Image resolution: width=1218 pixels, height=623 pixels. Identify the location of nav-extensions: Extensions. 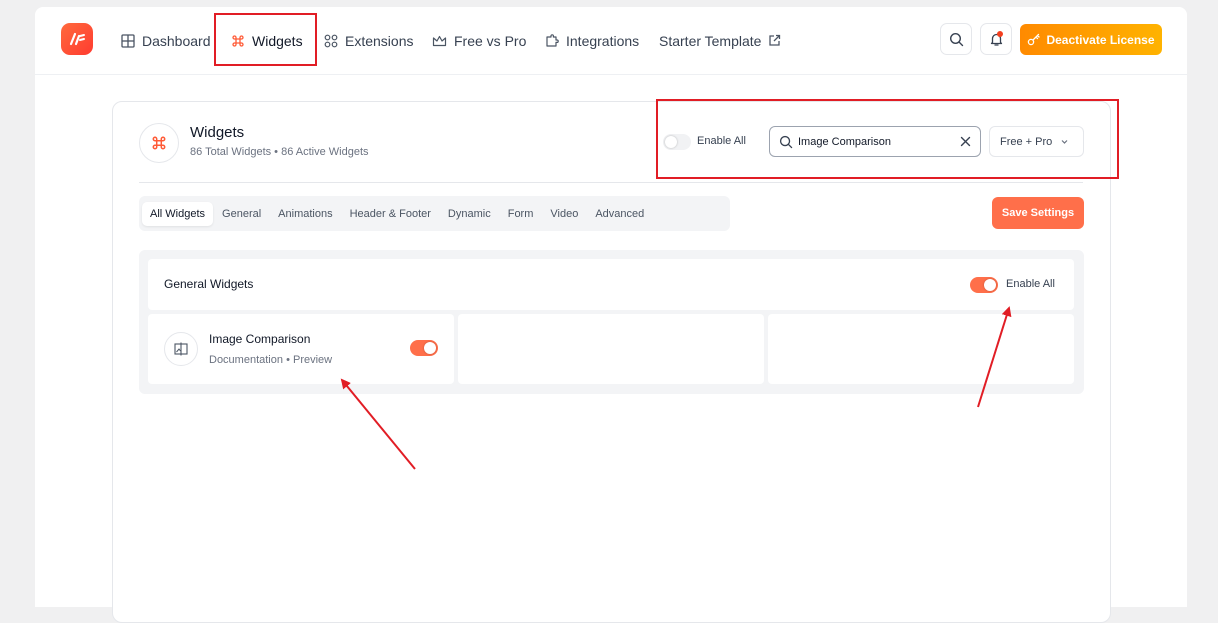
(368, 40).